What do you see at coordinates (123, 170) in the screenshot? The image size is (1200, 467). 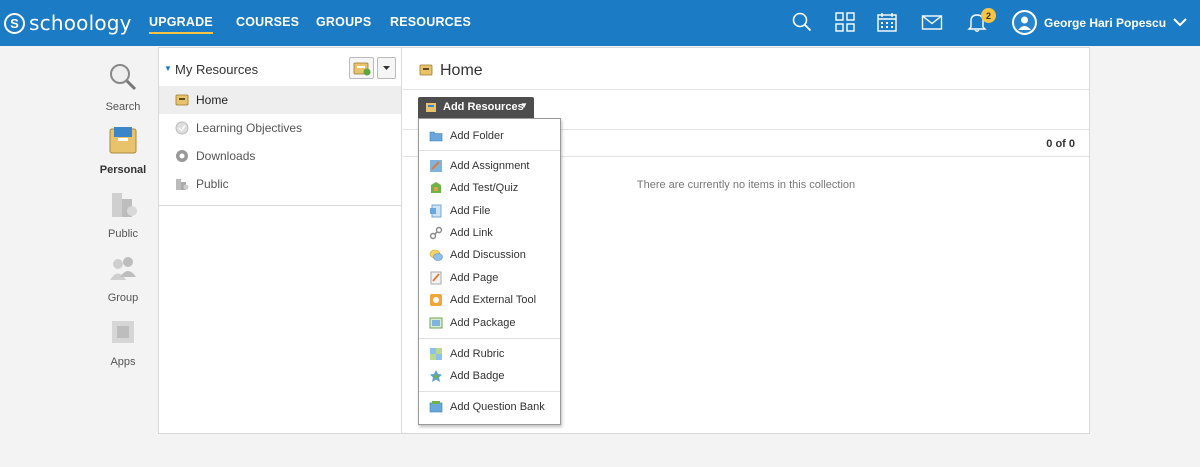 I see `rail-personal-label: Personal` at bounding box center [123, 170].